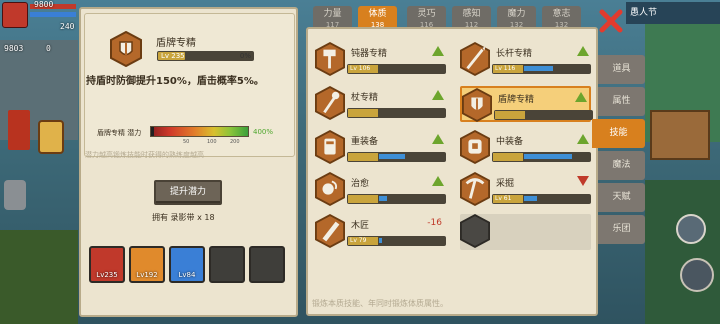 The height and width of the screenshot is (324, 720). Describe the element at coordinates (621, 69) in the screenshot. I see `side-tab-items: 道具` at that location.